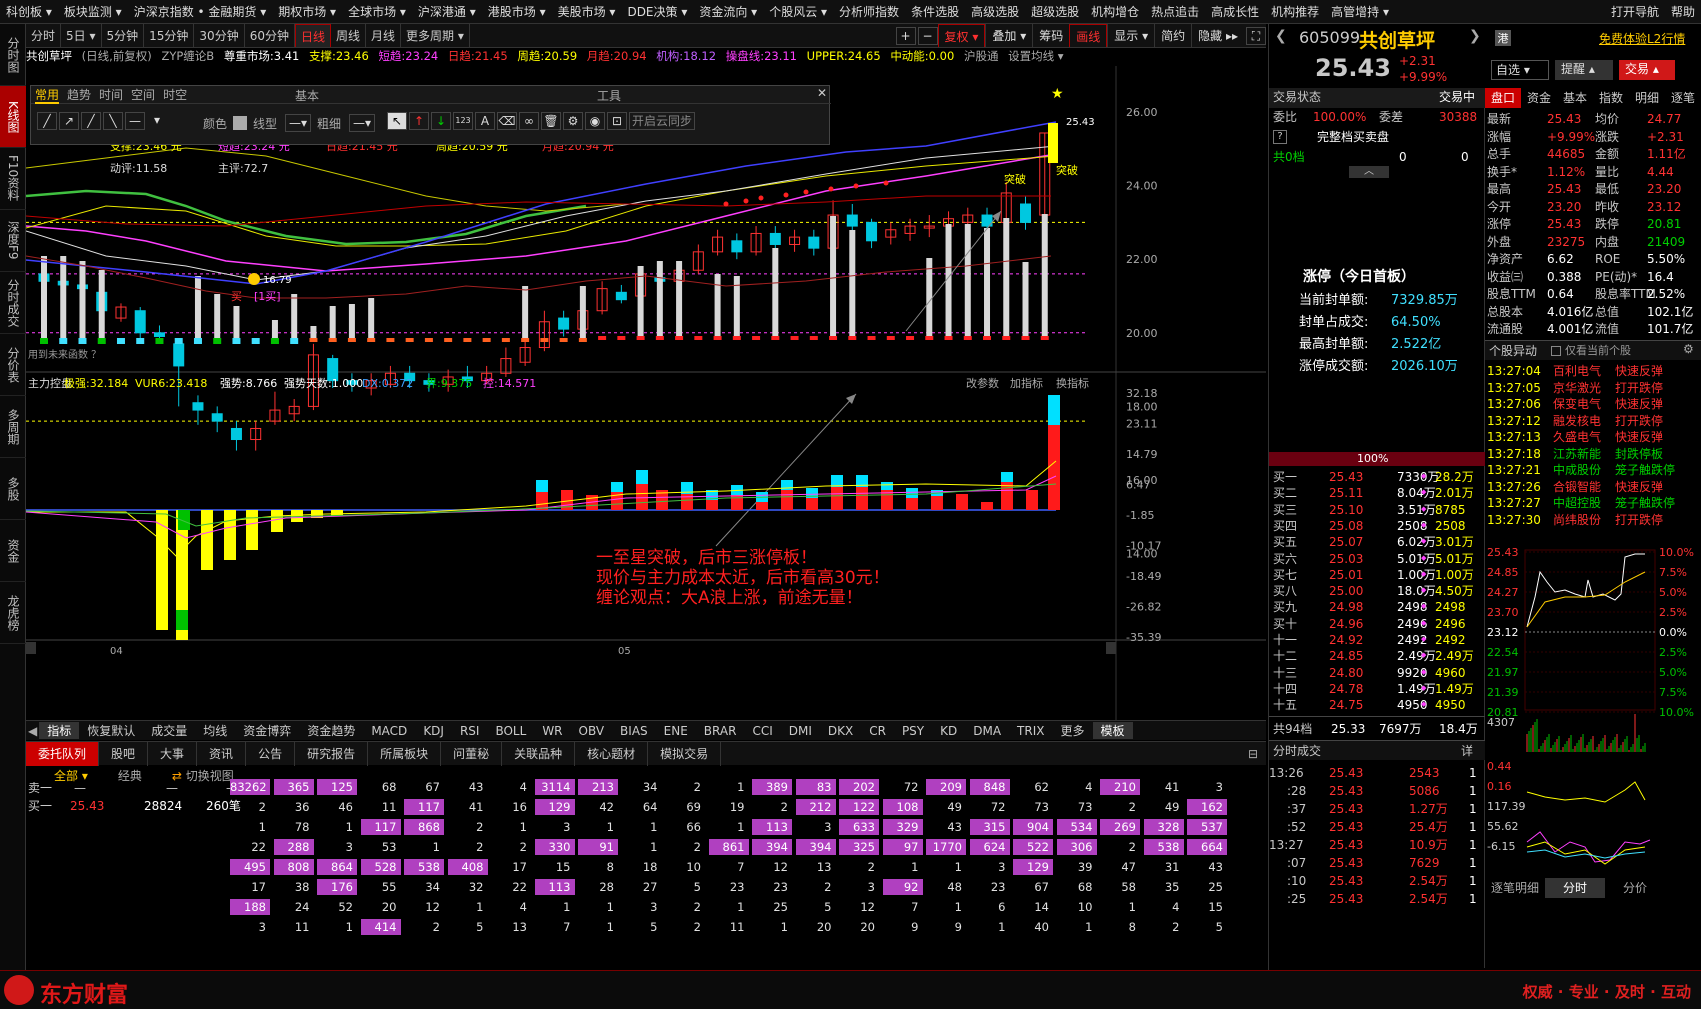 The image size is (1701, 1009). I want to click on prev-stock-icon: ❮, so click(1281, 36).